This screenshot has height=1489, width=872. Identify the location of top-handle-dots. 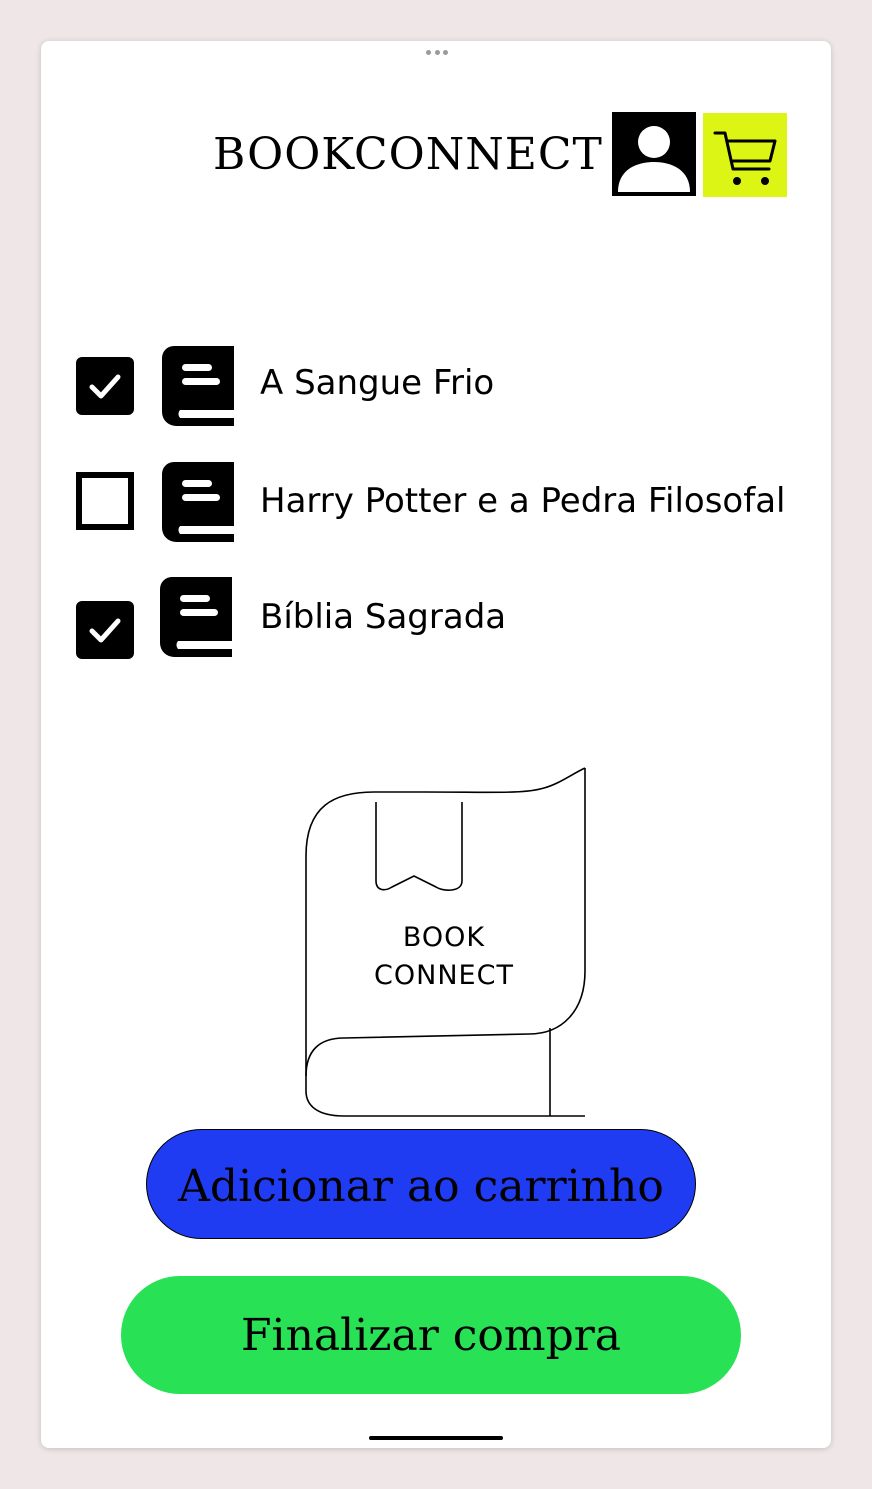
(437, 53).